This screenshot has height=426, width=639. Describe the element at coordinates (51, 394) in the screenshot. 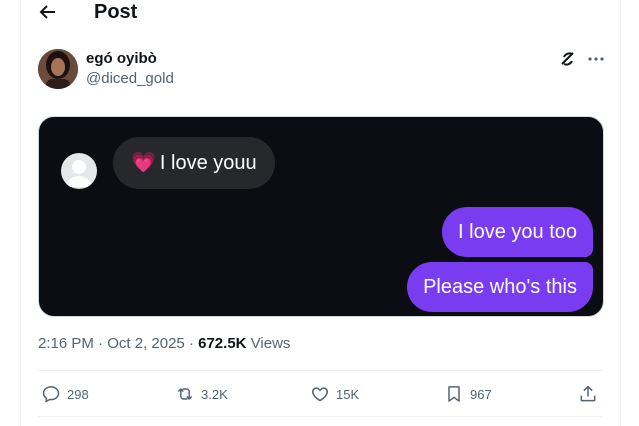

I see `reply-icon` at that location.